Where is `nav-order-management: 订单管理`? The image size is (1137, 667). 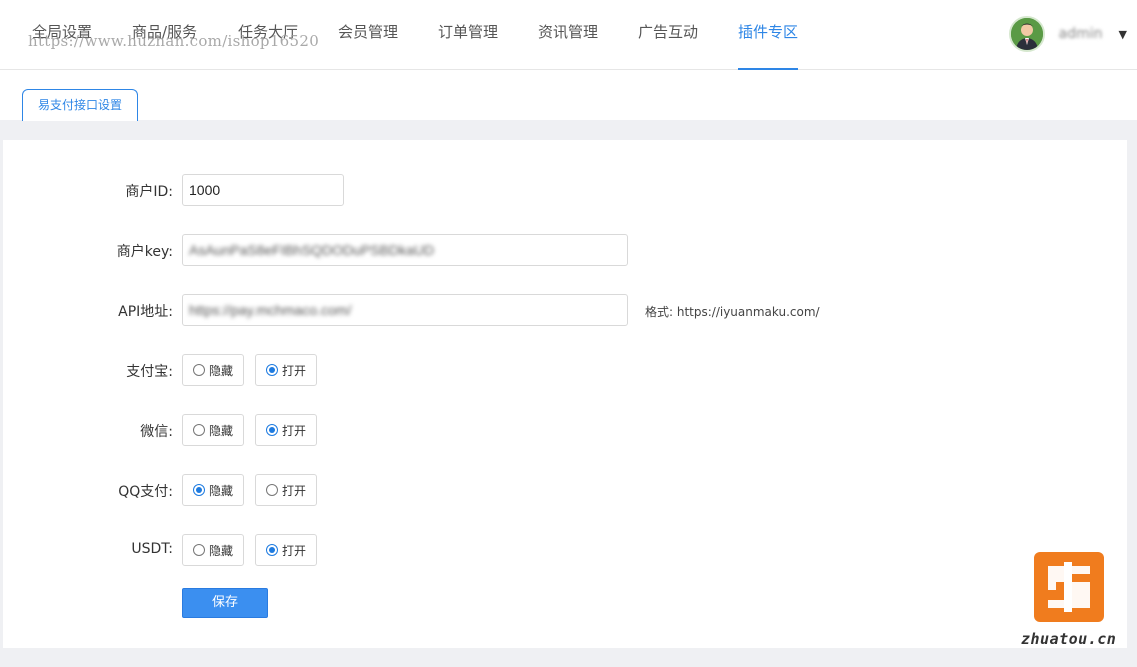
nav-order-management: 订单管理 is located at coordinates (468, 35).